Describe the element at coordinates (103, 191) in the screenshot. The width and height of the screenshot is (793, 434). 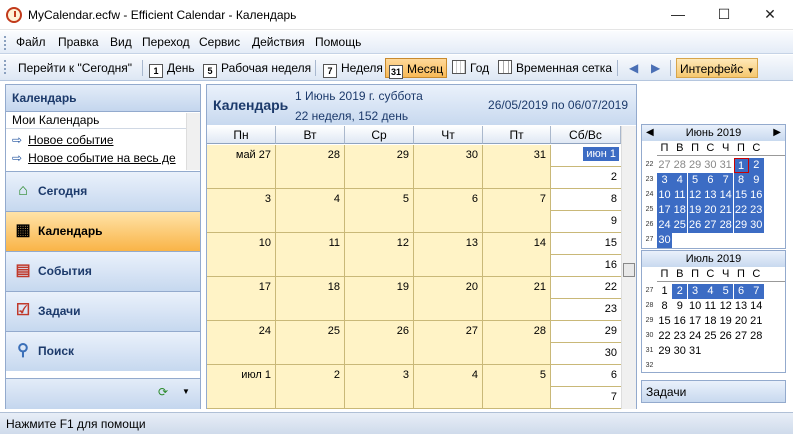
I see `nav-today: ⌂ Сегодня` at that location.